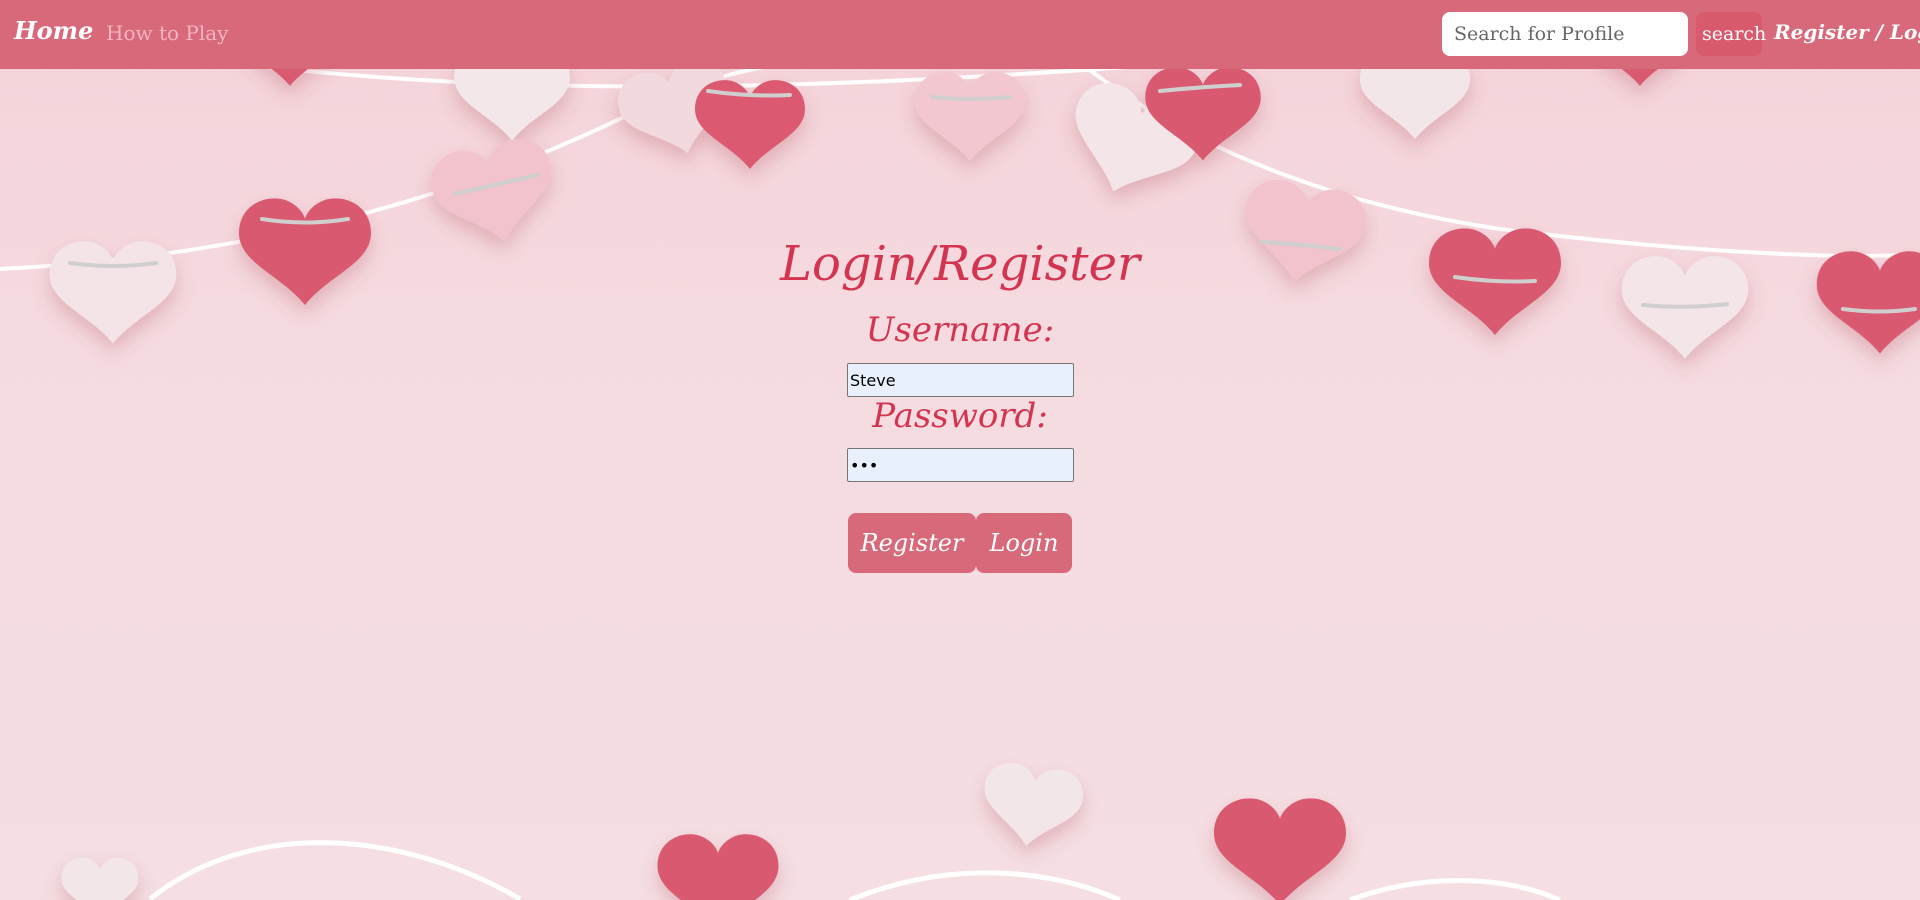  I want to click on username-field, so click(960, 380).